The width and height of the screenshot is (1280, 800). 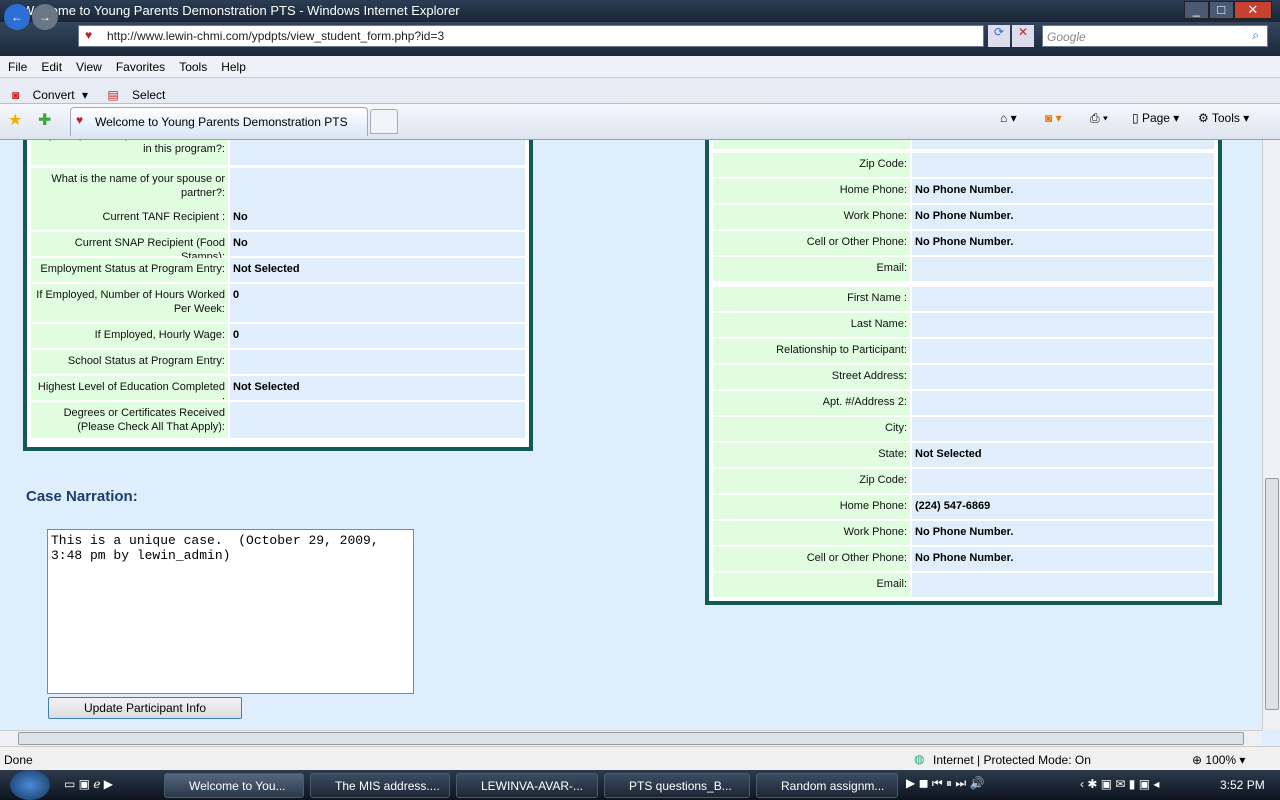 What do you see at coordinates (15, 120) in the screenshot?
I see `favorites-star-icon: ★` at bounding box center [15, 120].